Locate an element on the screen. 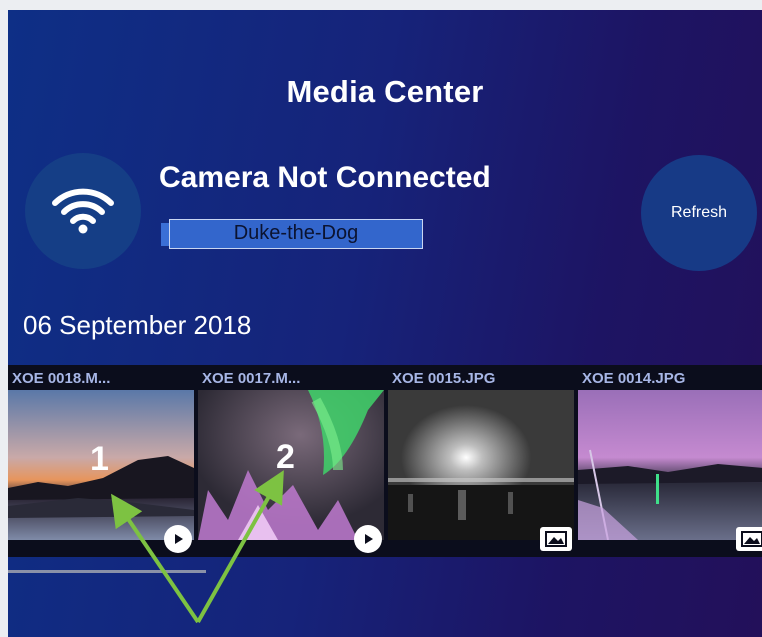 The image size is (762, 637). refresh-button: Refresh is located at coordinates (699, 213).